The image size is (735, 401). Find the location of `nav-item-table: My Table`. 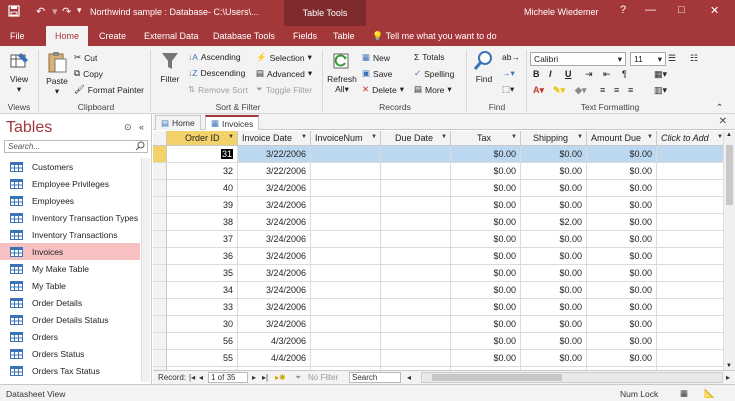

nav-item-table: My Table is located at coordinates (70, 285).